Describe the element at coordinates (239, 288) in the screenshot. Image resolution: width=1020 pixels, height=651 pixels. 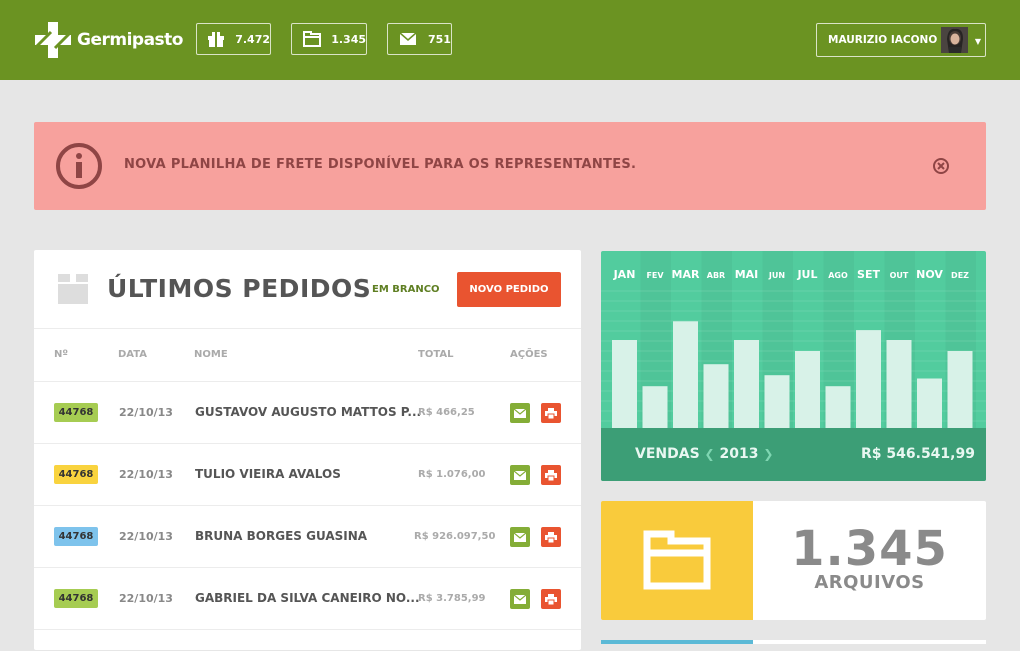
I see `orders-title: ÚLTIMOS PEDIDOS` at that location.